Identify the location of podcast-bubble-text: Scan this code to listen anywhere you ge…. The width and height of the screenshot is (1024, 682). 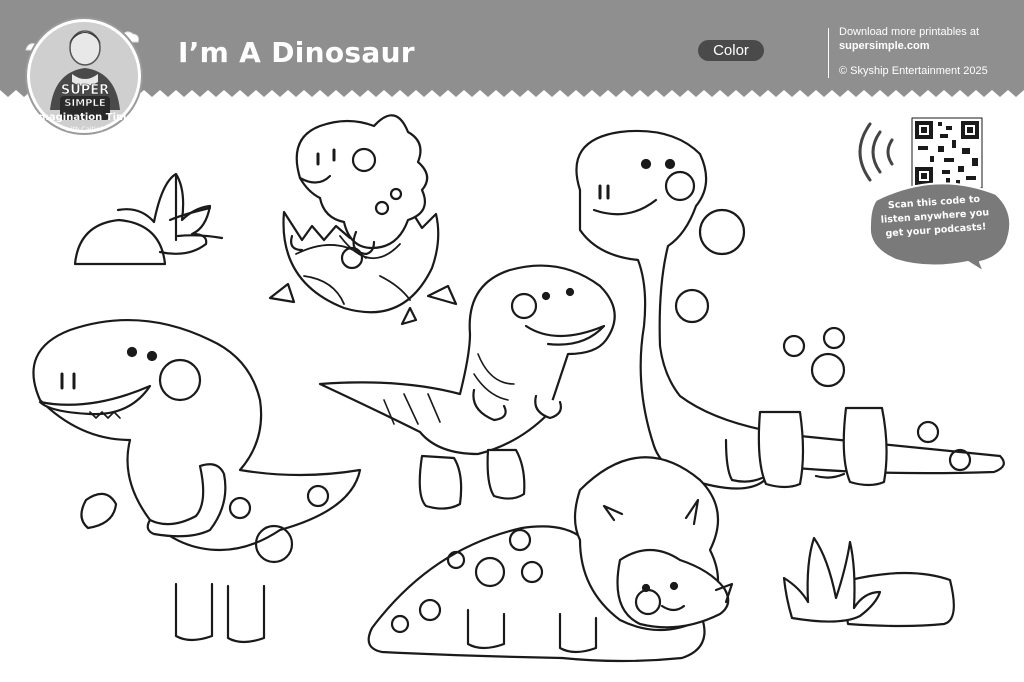
(935, 217).